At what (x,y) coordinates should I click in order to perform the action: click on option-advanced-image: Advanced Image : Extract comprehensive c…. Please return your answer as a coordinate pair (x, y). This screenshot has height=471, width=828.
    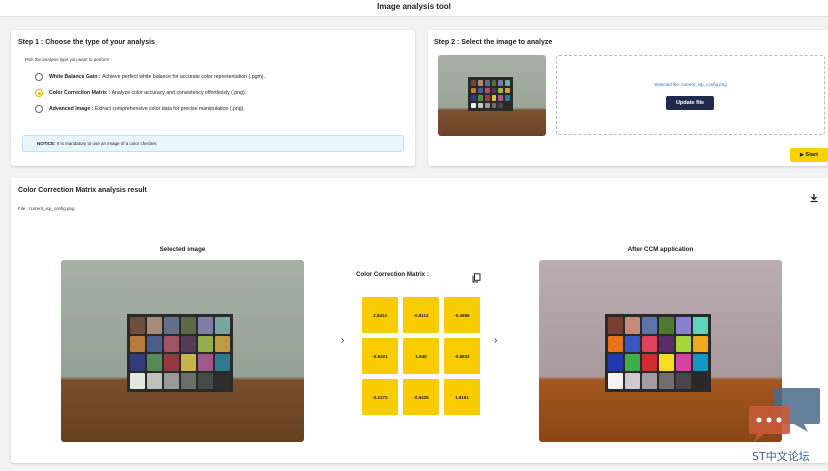
    Looking at the image, I should click on (140, 109).